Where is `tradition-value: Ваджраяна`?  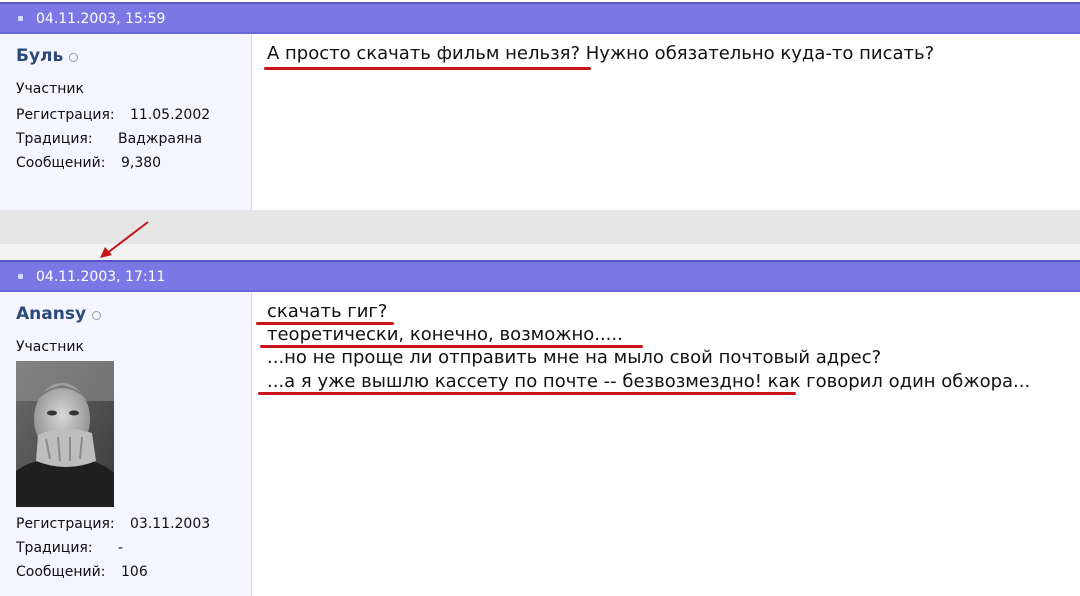
tradition-value: Ваджраяна is located at coordinates (160, 139).